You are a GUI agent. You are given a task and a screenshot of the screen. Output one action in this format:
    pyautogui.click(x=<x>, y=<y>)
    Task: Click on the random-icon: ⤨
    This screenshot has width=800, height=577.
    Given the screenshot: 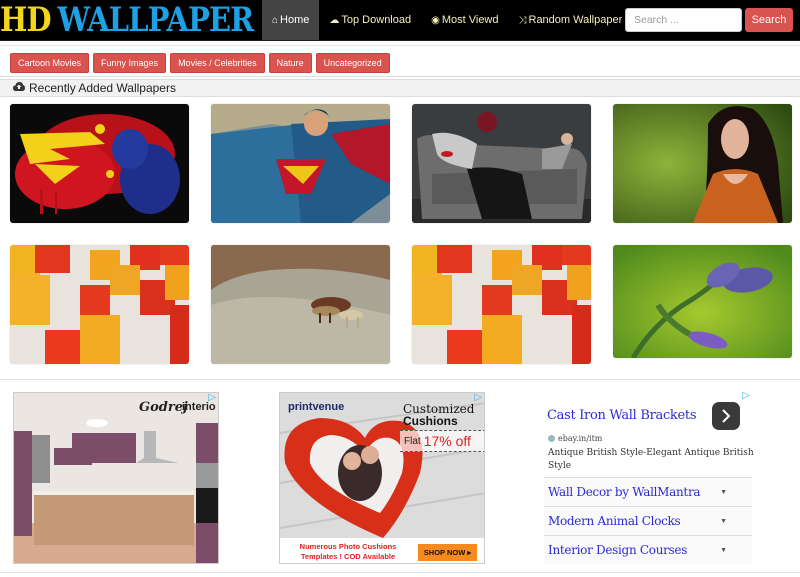 What is the action you would take?
    pyautogui.click(x=522, y=20)
    